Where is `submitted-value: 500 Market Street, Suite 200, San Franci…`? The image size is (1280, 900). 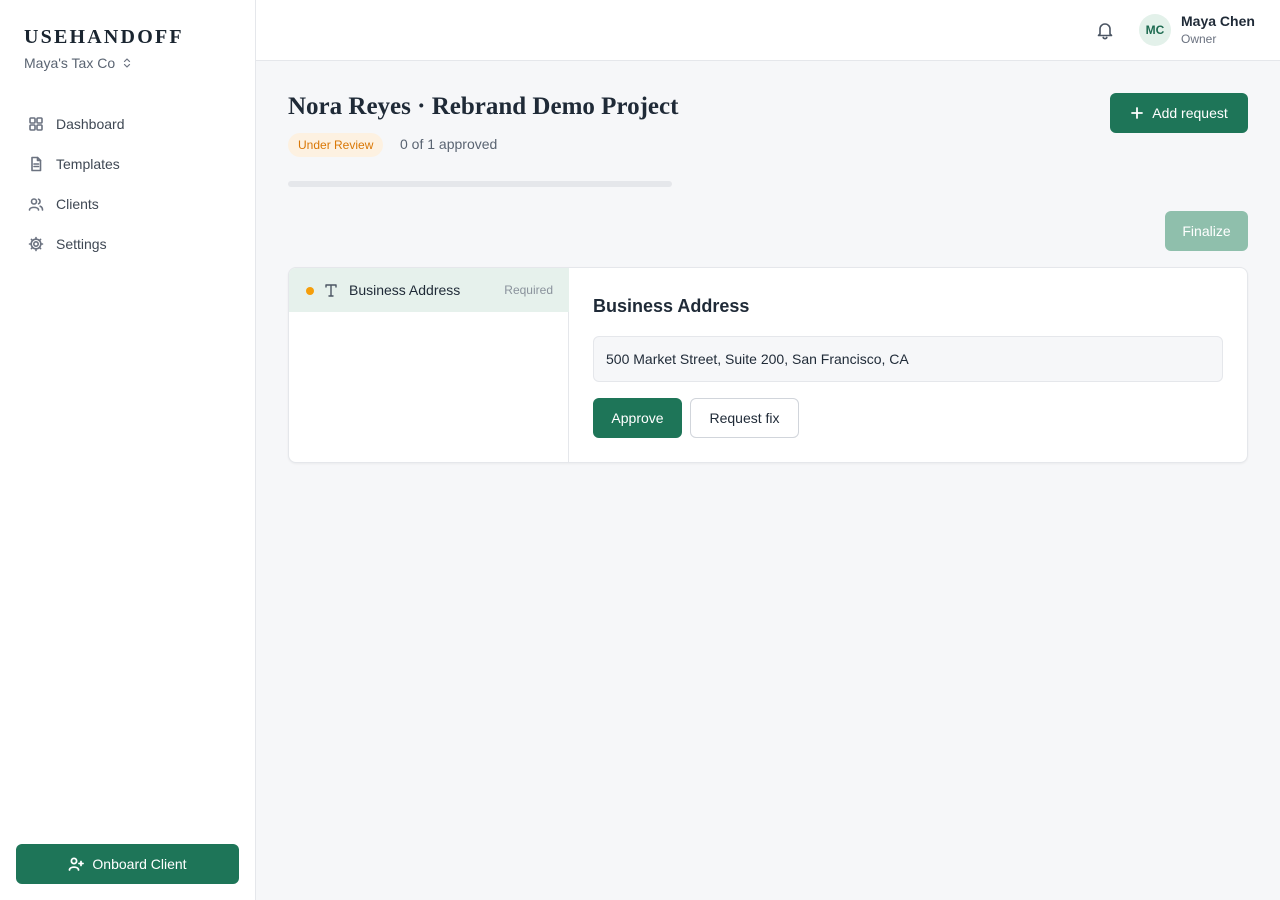
submitted-value: 500 Market Street, Suite 200, San Franci… is located at coordinates (908, 359).